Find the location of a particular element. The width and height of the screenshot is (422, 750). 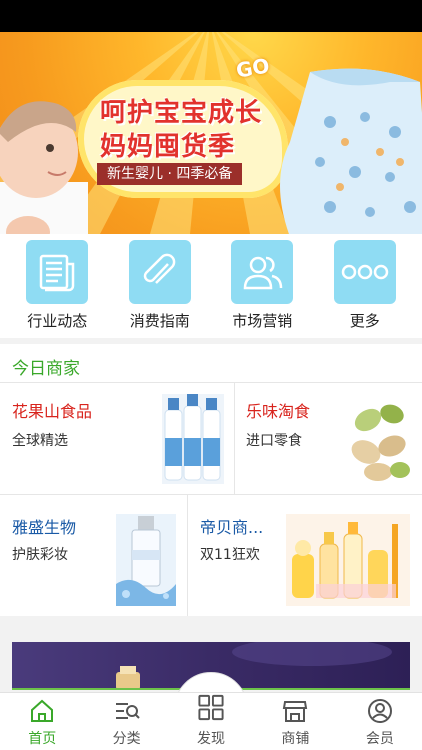

category-label: 消费指南 is located at coordinates (159, 321).